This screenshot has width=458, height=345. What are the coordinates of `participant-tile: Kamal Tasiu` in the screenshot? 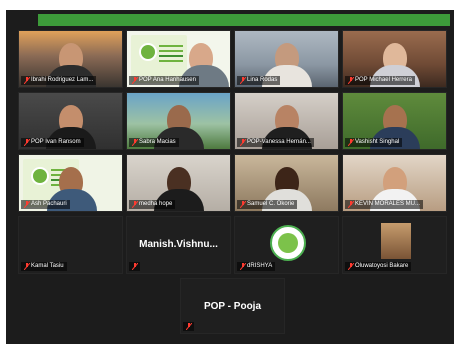 It's located at (70, 245).